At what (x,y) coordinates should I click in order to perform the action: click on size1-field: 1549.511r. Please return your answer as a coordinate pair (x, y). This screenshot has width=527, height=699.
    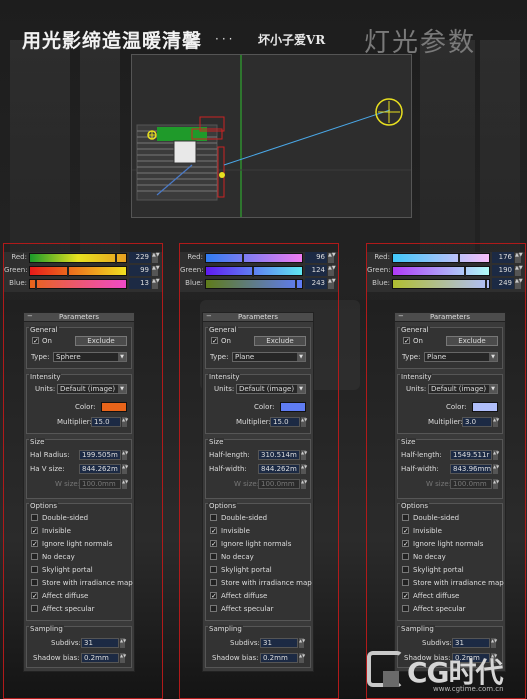
    Looking at the image, I should click on (471, 455).